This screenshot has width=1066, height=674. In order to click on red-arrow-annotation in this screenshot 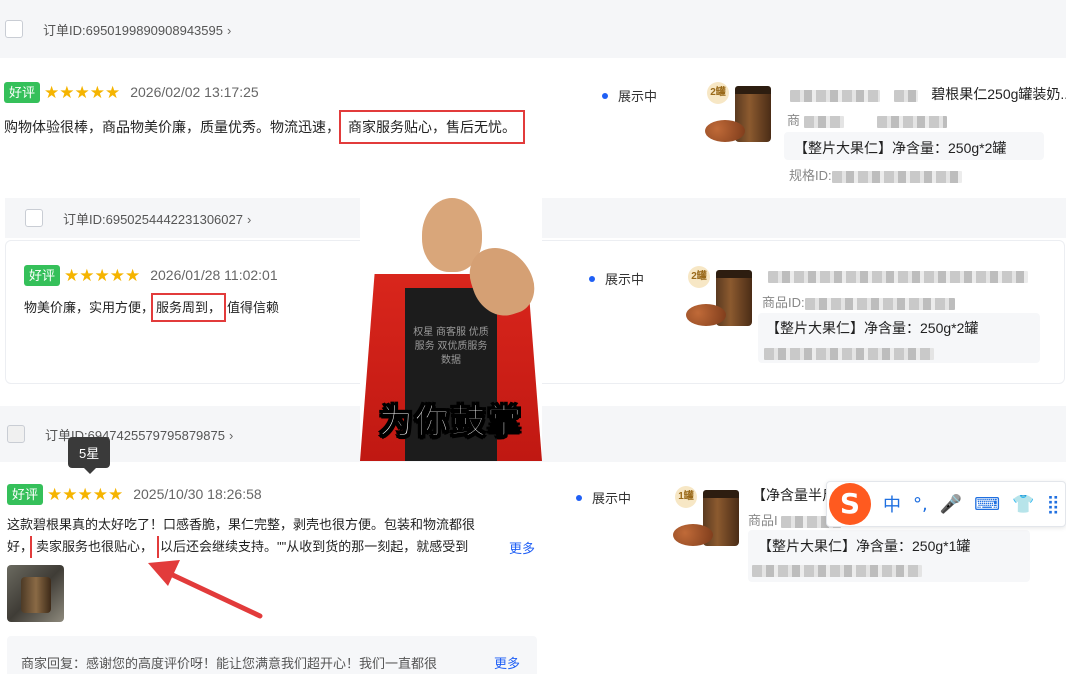, I will do `click(205, 589)`.